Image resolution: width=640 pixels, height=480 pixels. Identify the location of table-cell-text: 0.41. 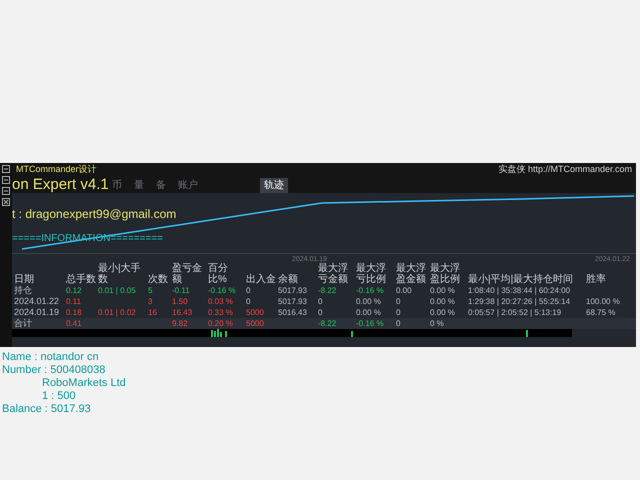
(74, 323).